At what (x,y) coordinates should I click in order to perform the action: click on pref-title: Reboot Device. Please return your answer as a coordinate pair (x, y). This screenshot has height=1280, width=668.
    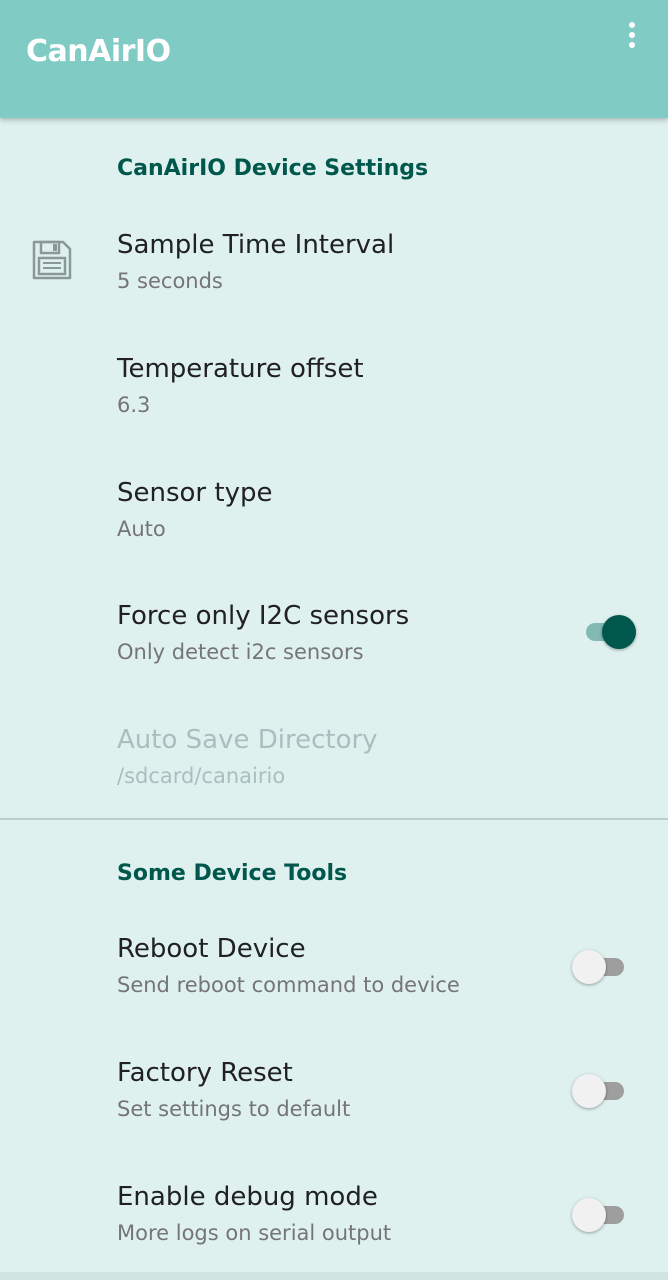
    Looking at the image, I should click on (211, 949).